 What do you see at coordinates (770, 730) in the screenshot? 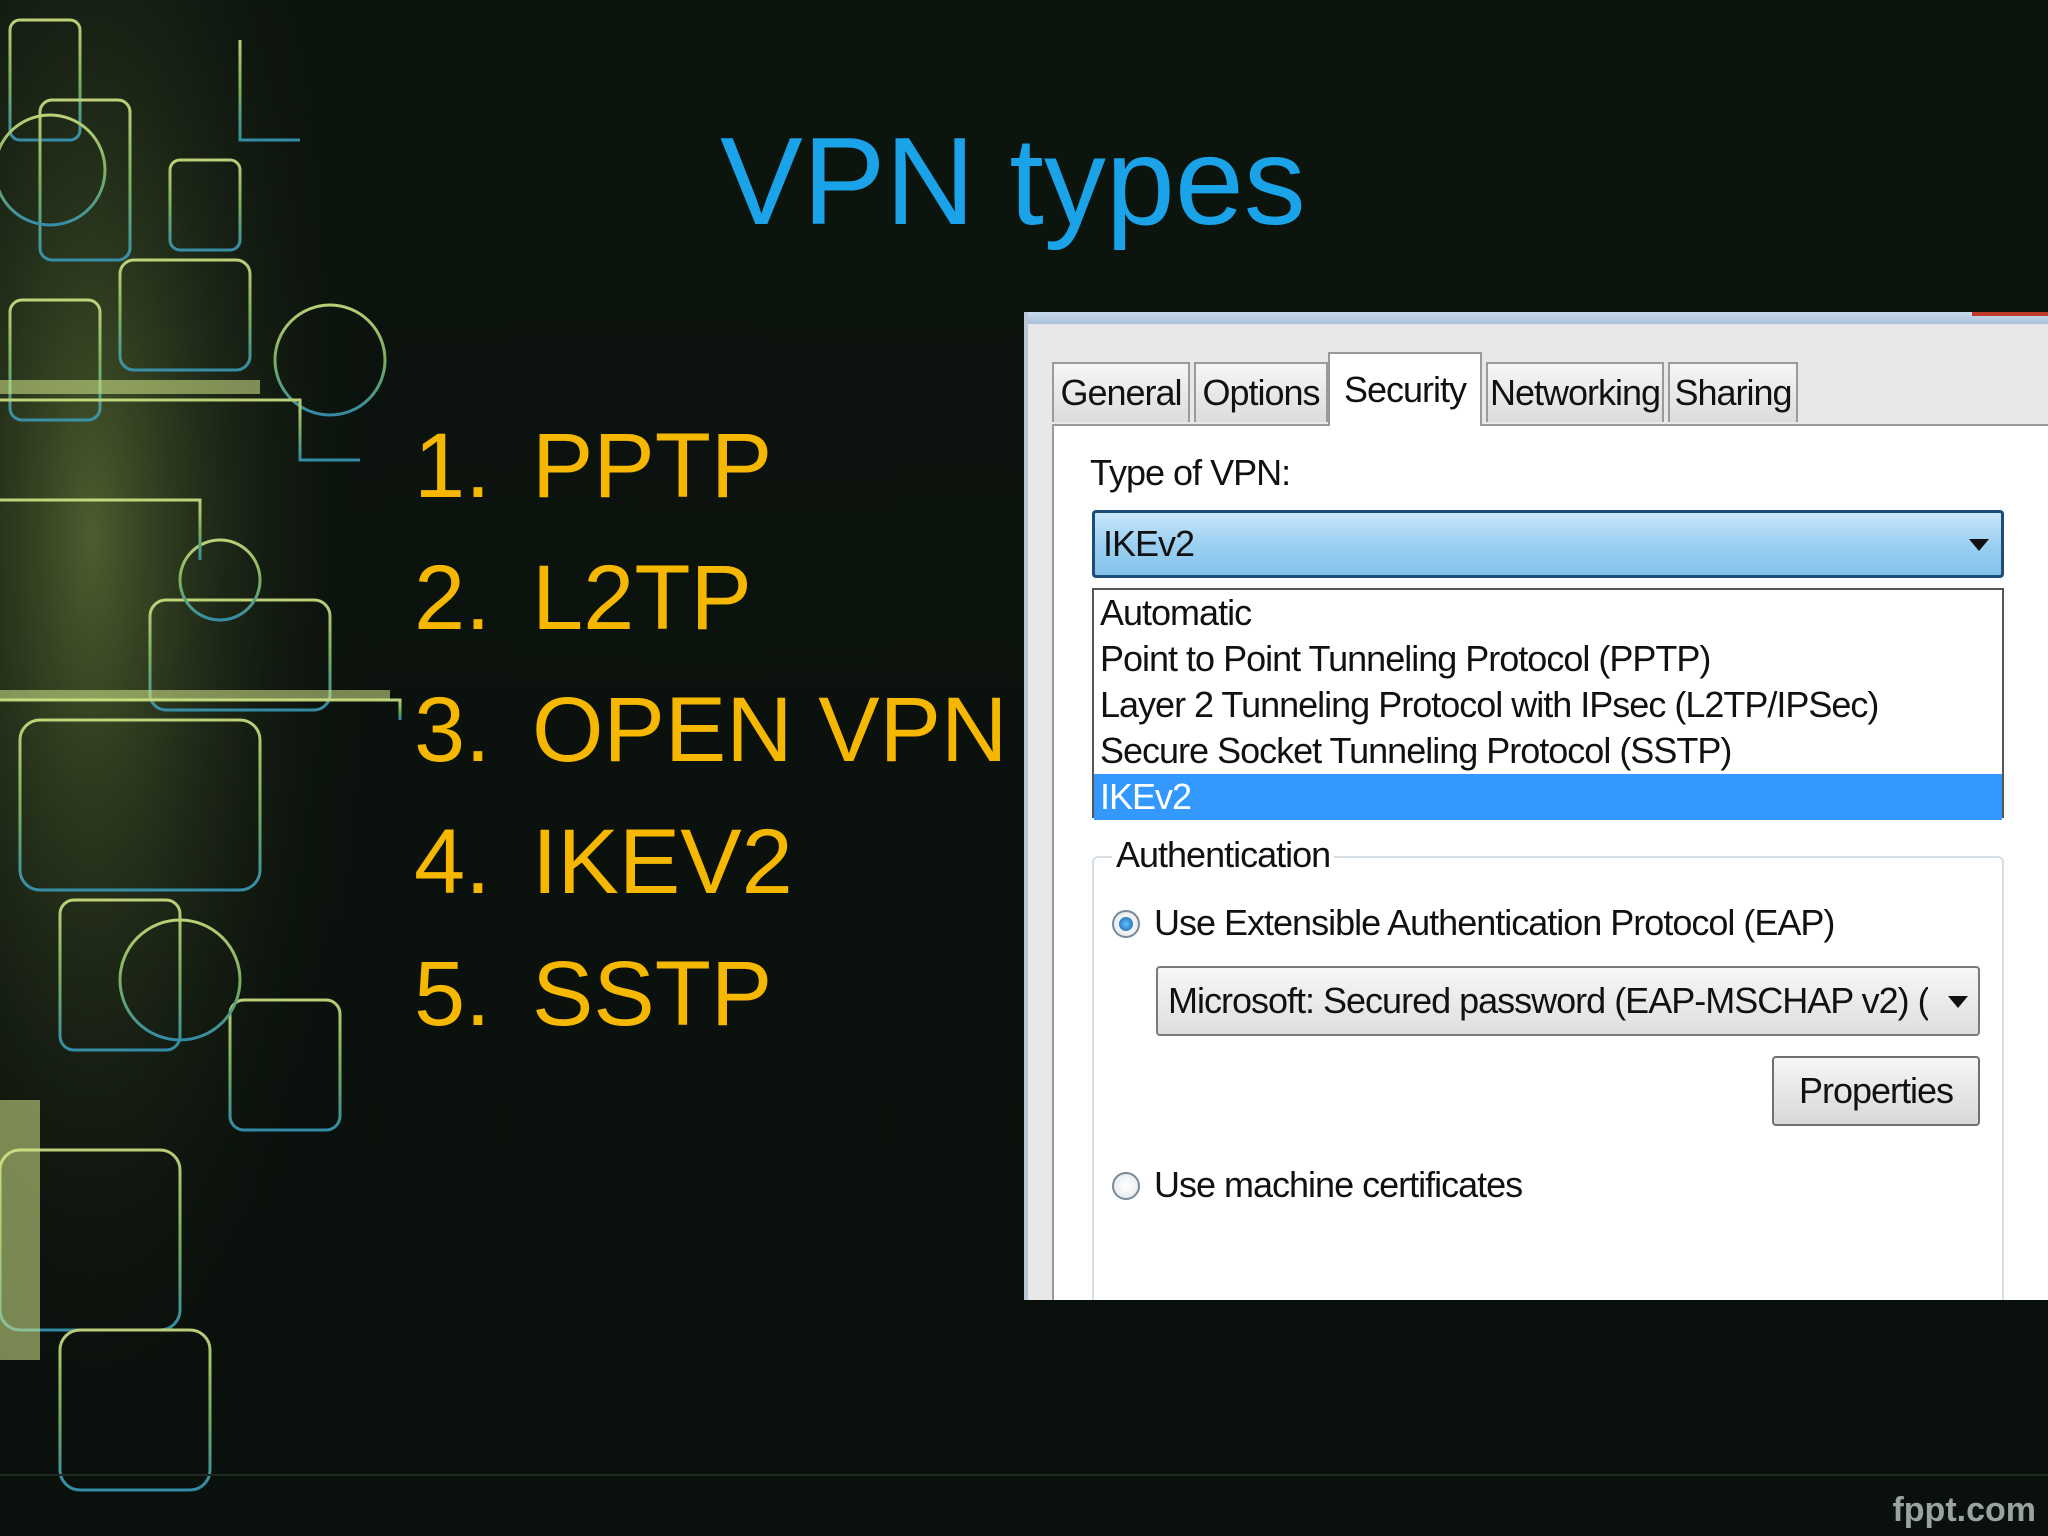
I see `list-label: OPEN VPN` at bounding box center [770, 730].